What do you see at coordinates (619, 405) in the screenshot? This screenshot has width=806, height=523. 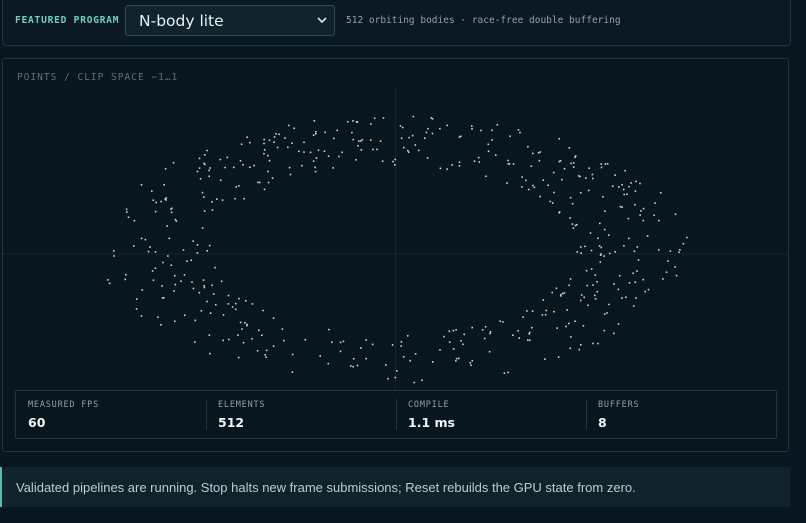 I see `stat-label: BUFFERS` at bounding box center [619, 405].